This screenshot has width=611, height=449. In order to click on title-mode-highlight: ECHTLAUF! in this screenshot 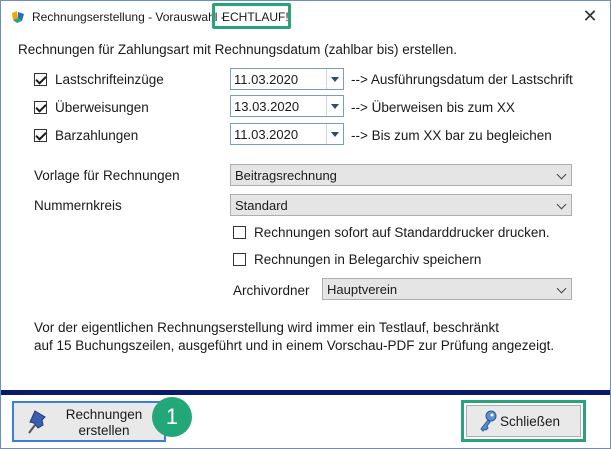, I will do `click(251, 16)`.